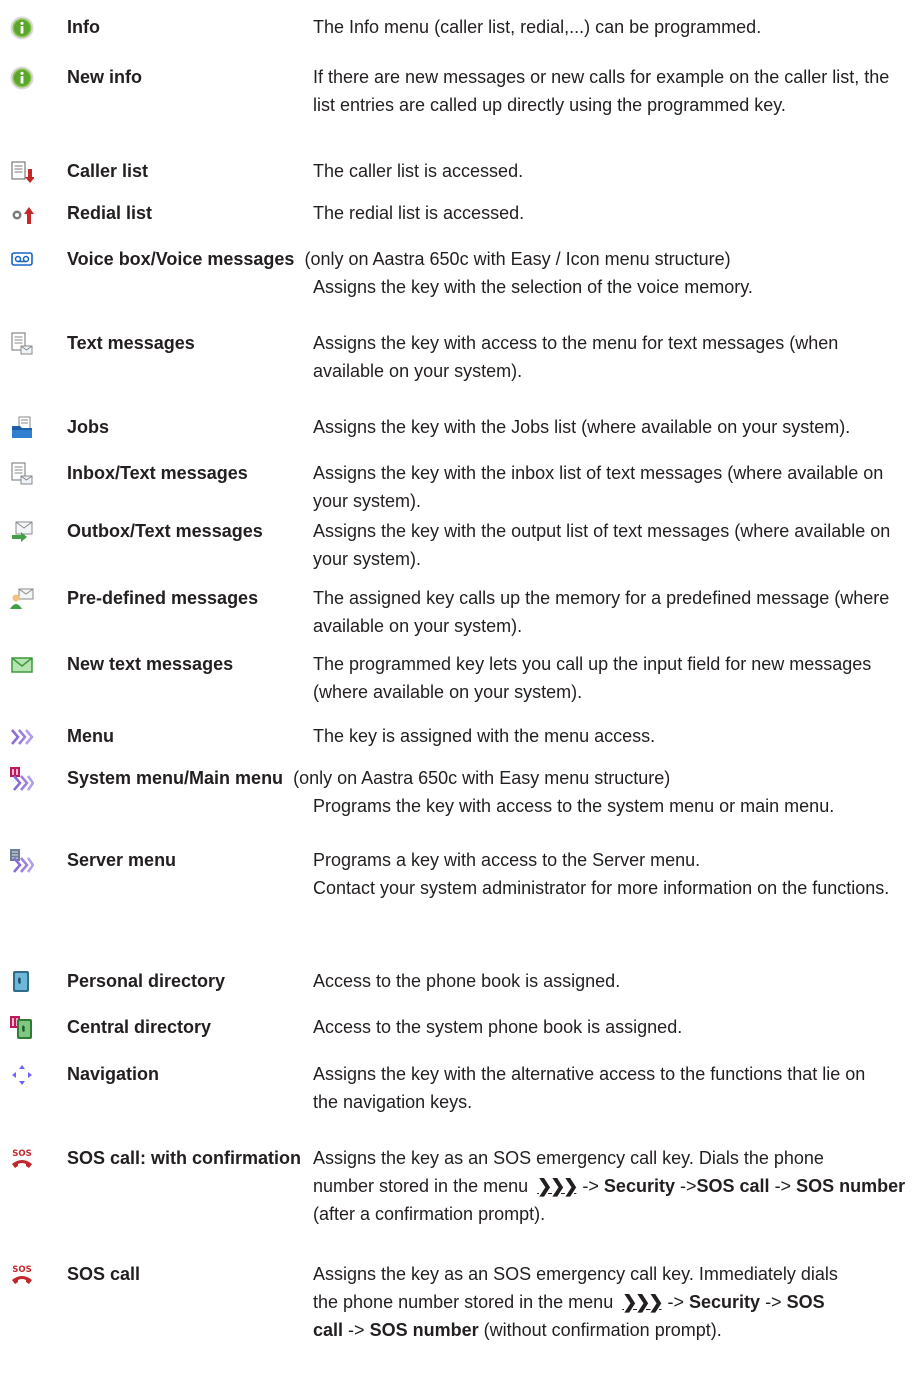 The width and height of the screenshot is (919, 1399). What do you see at coordinates (805, 1302) in the screenshot?
I see `path-sos-call-a: SOS` at bounding box center [805, 1302].